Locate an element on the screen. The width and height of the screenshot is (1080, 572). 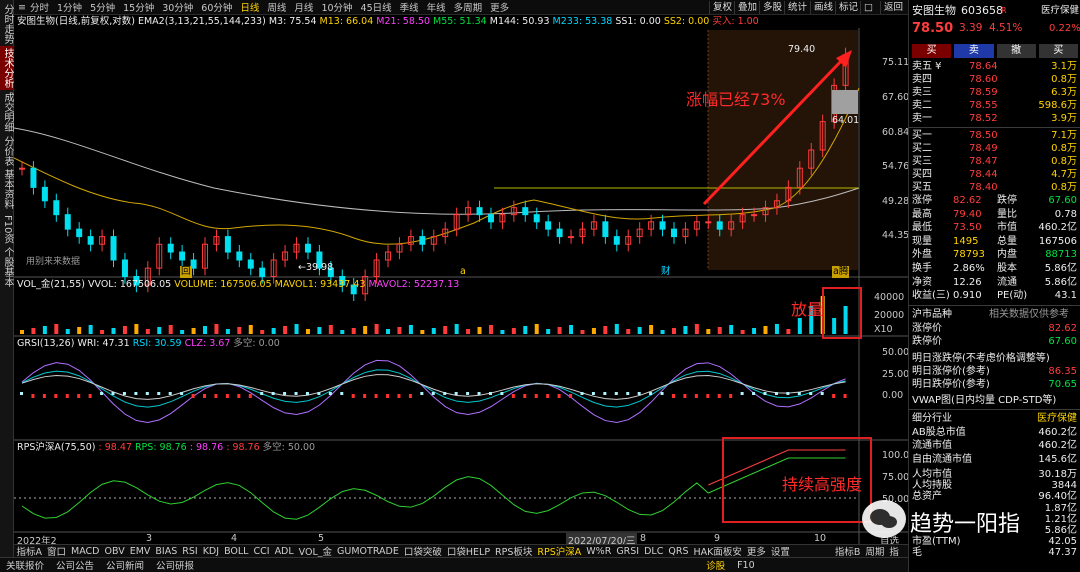
toolbar-item: 指标B is located at coordinates (847, 551).